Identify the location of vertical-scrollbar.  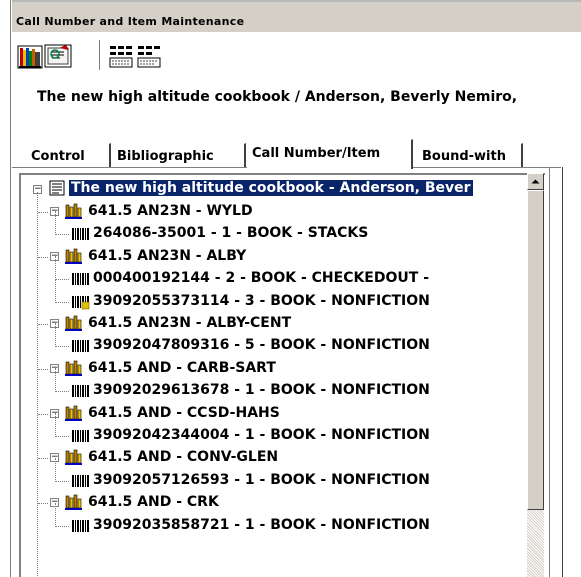
(535, 375).